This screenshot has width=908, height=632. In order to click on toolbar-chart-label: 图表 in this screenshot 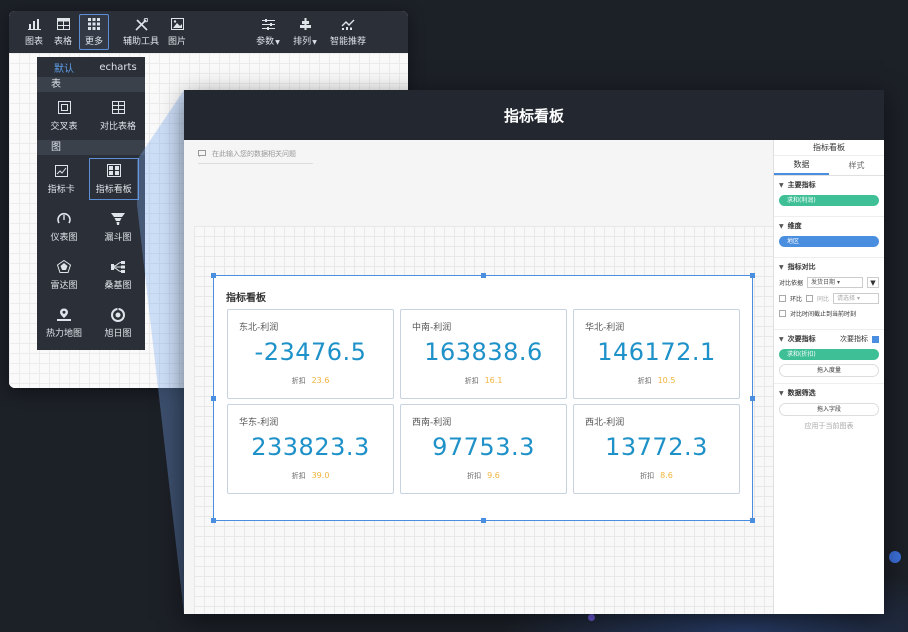, I will do `click(33, 42)`.